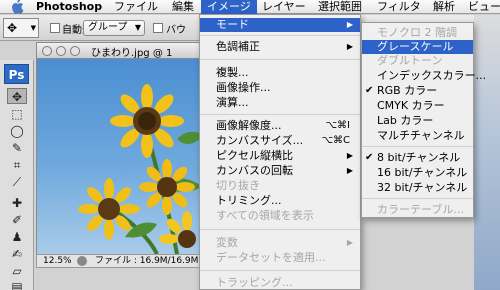  I want to click on menu-item-shortcut: ⌥⌘I, so click(337, 125).